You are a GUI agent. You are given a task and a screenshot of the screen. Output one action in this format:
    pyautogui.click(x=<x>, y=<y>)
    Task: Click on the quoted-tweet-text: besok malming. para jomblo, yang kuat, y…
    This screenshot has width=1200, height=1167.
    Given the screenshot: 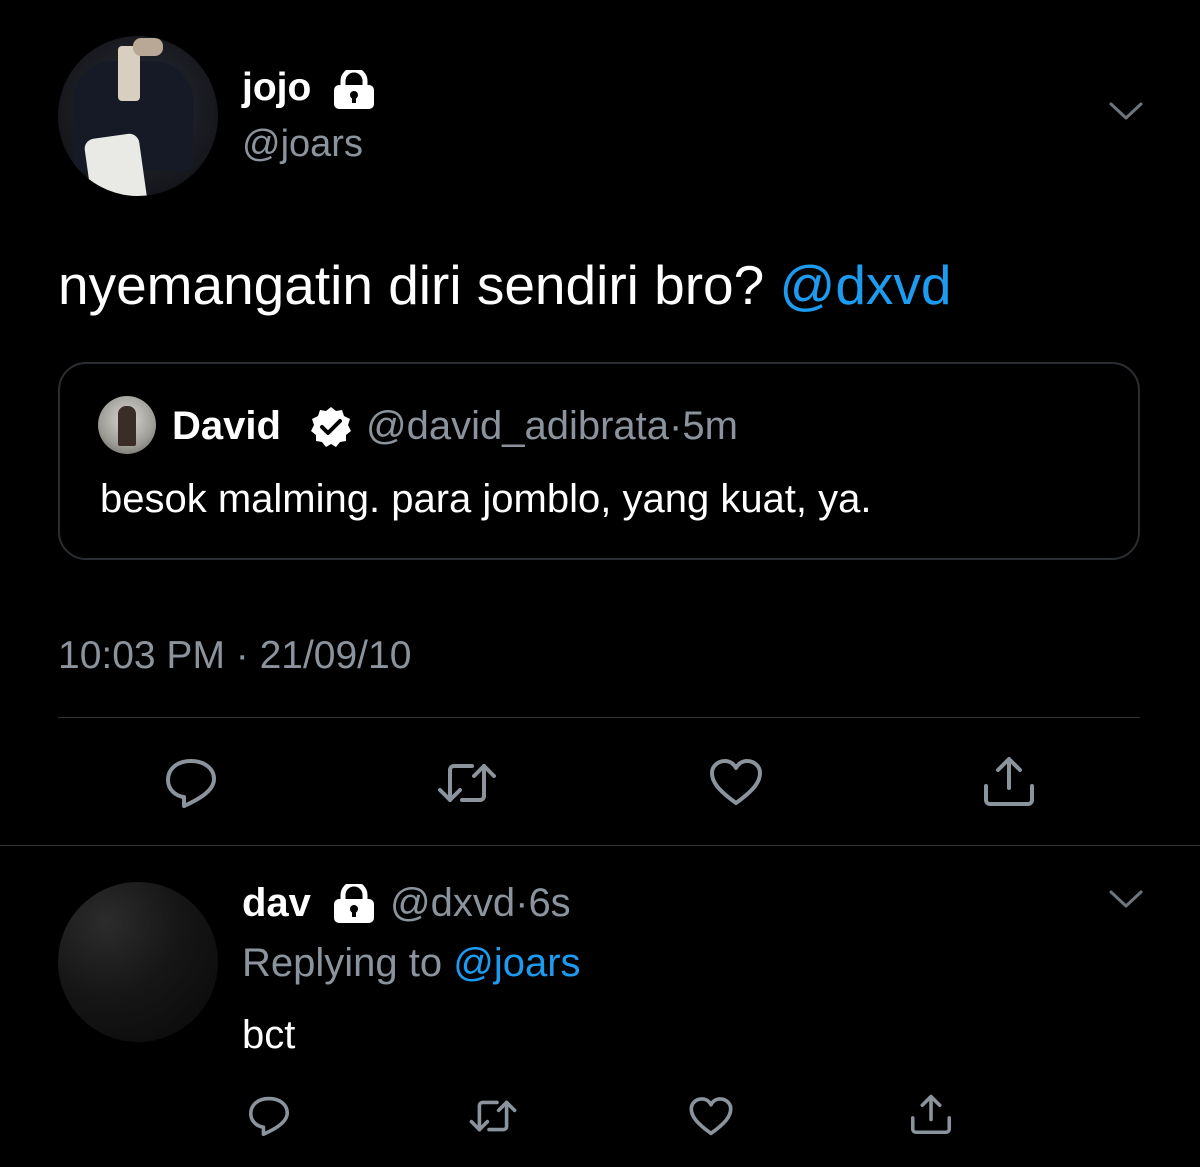 What is the action you would take?
    pyautogui.click(x=486, y=499)
    